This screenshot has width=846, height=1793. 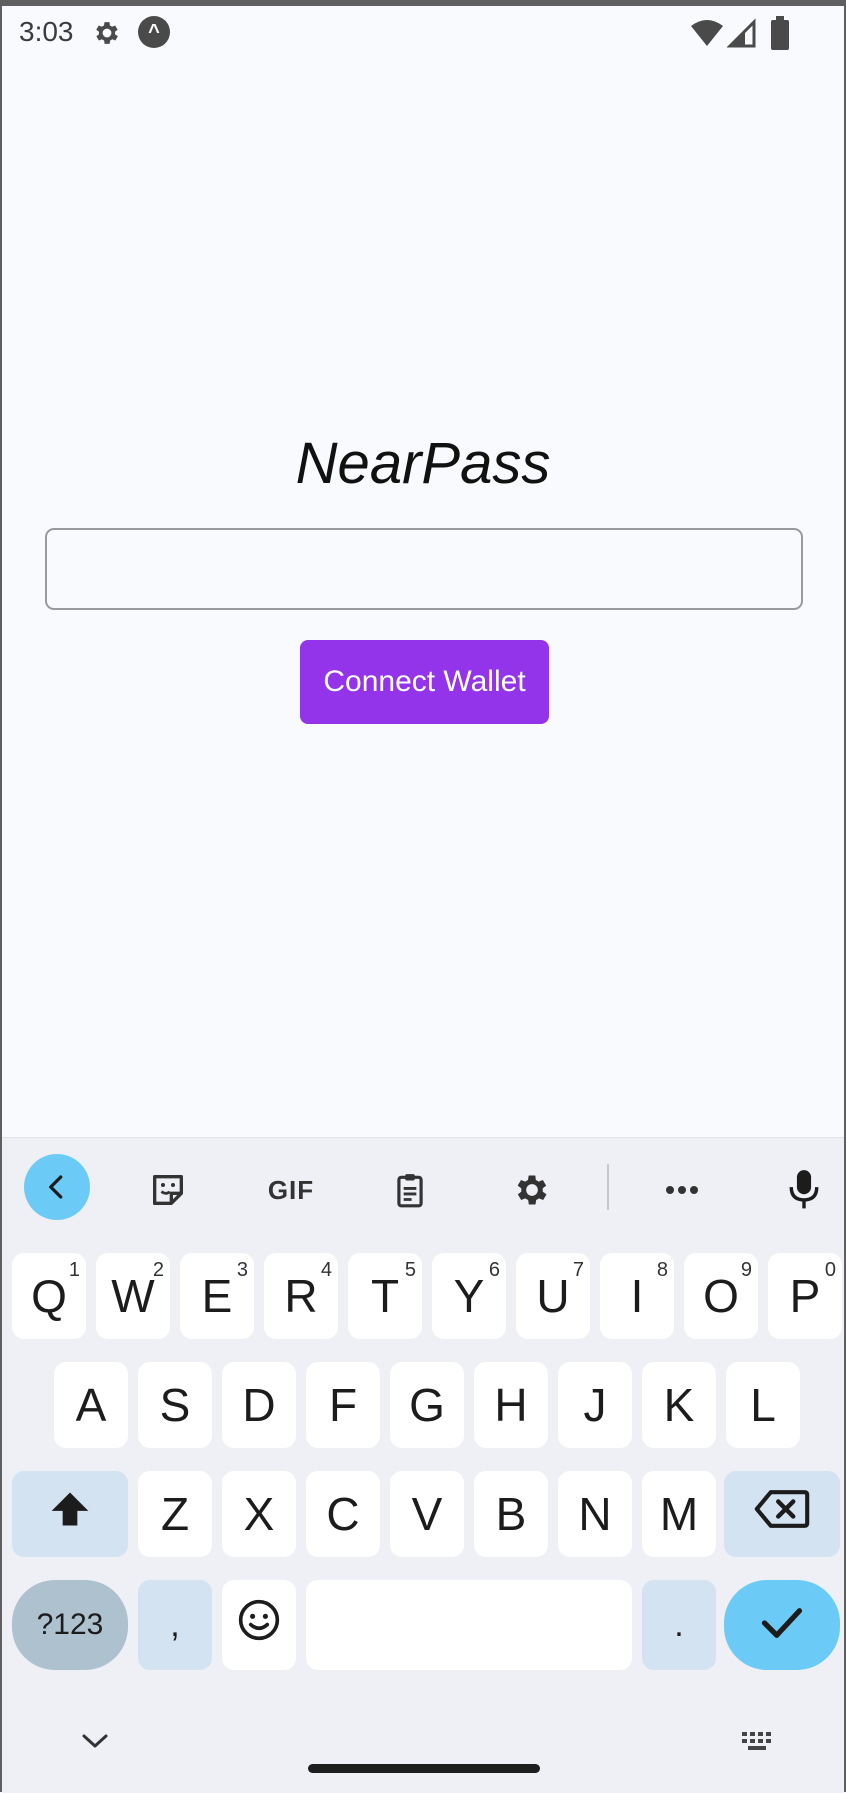 I want to click on comma-key: ,, so click(x=175, y=1625).